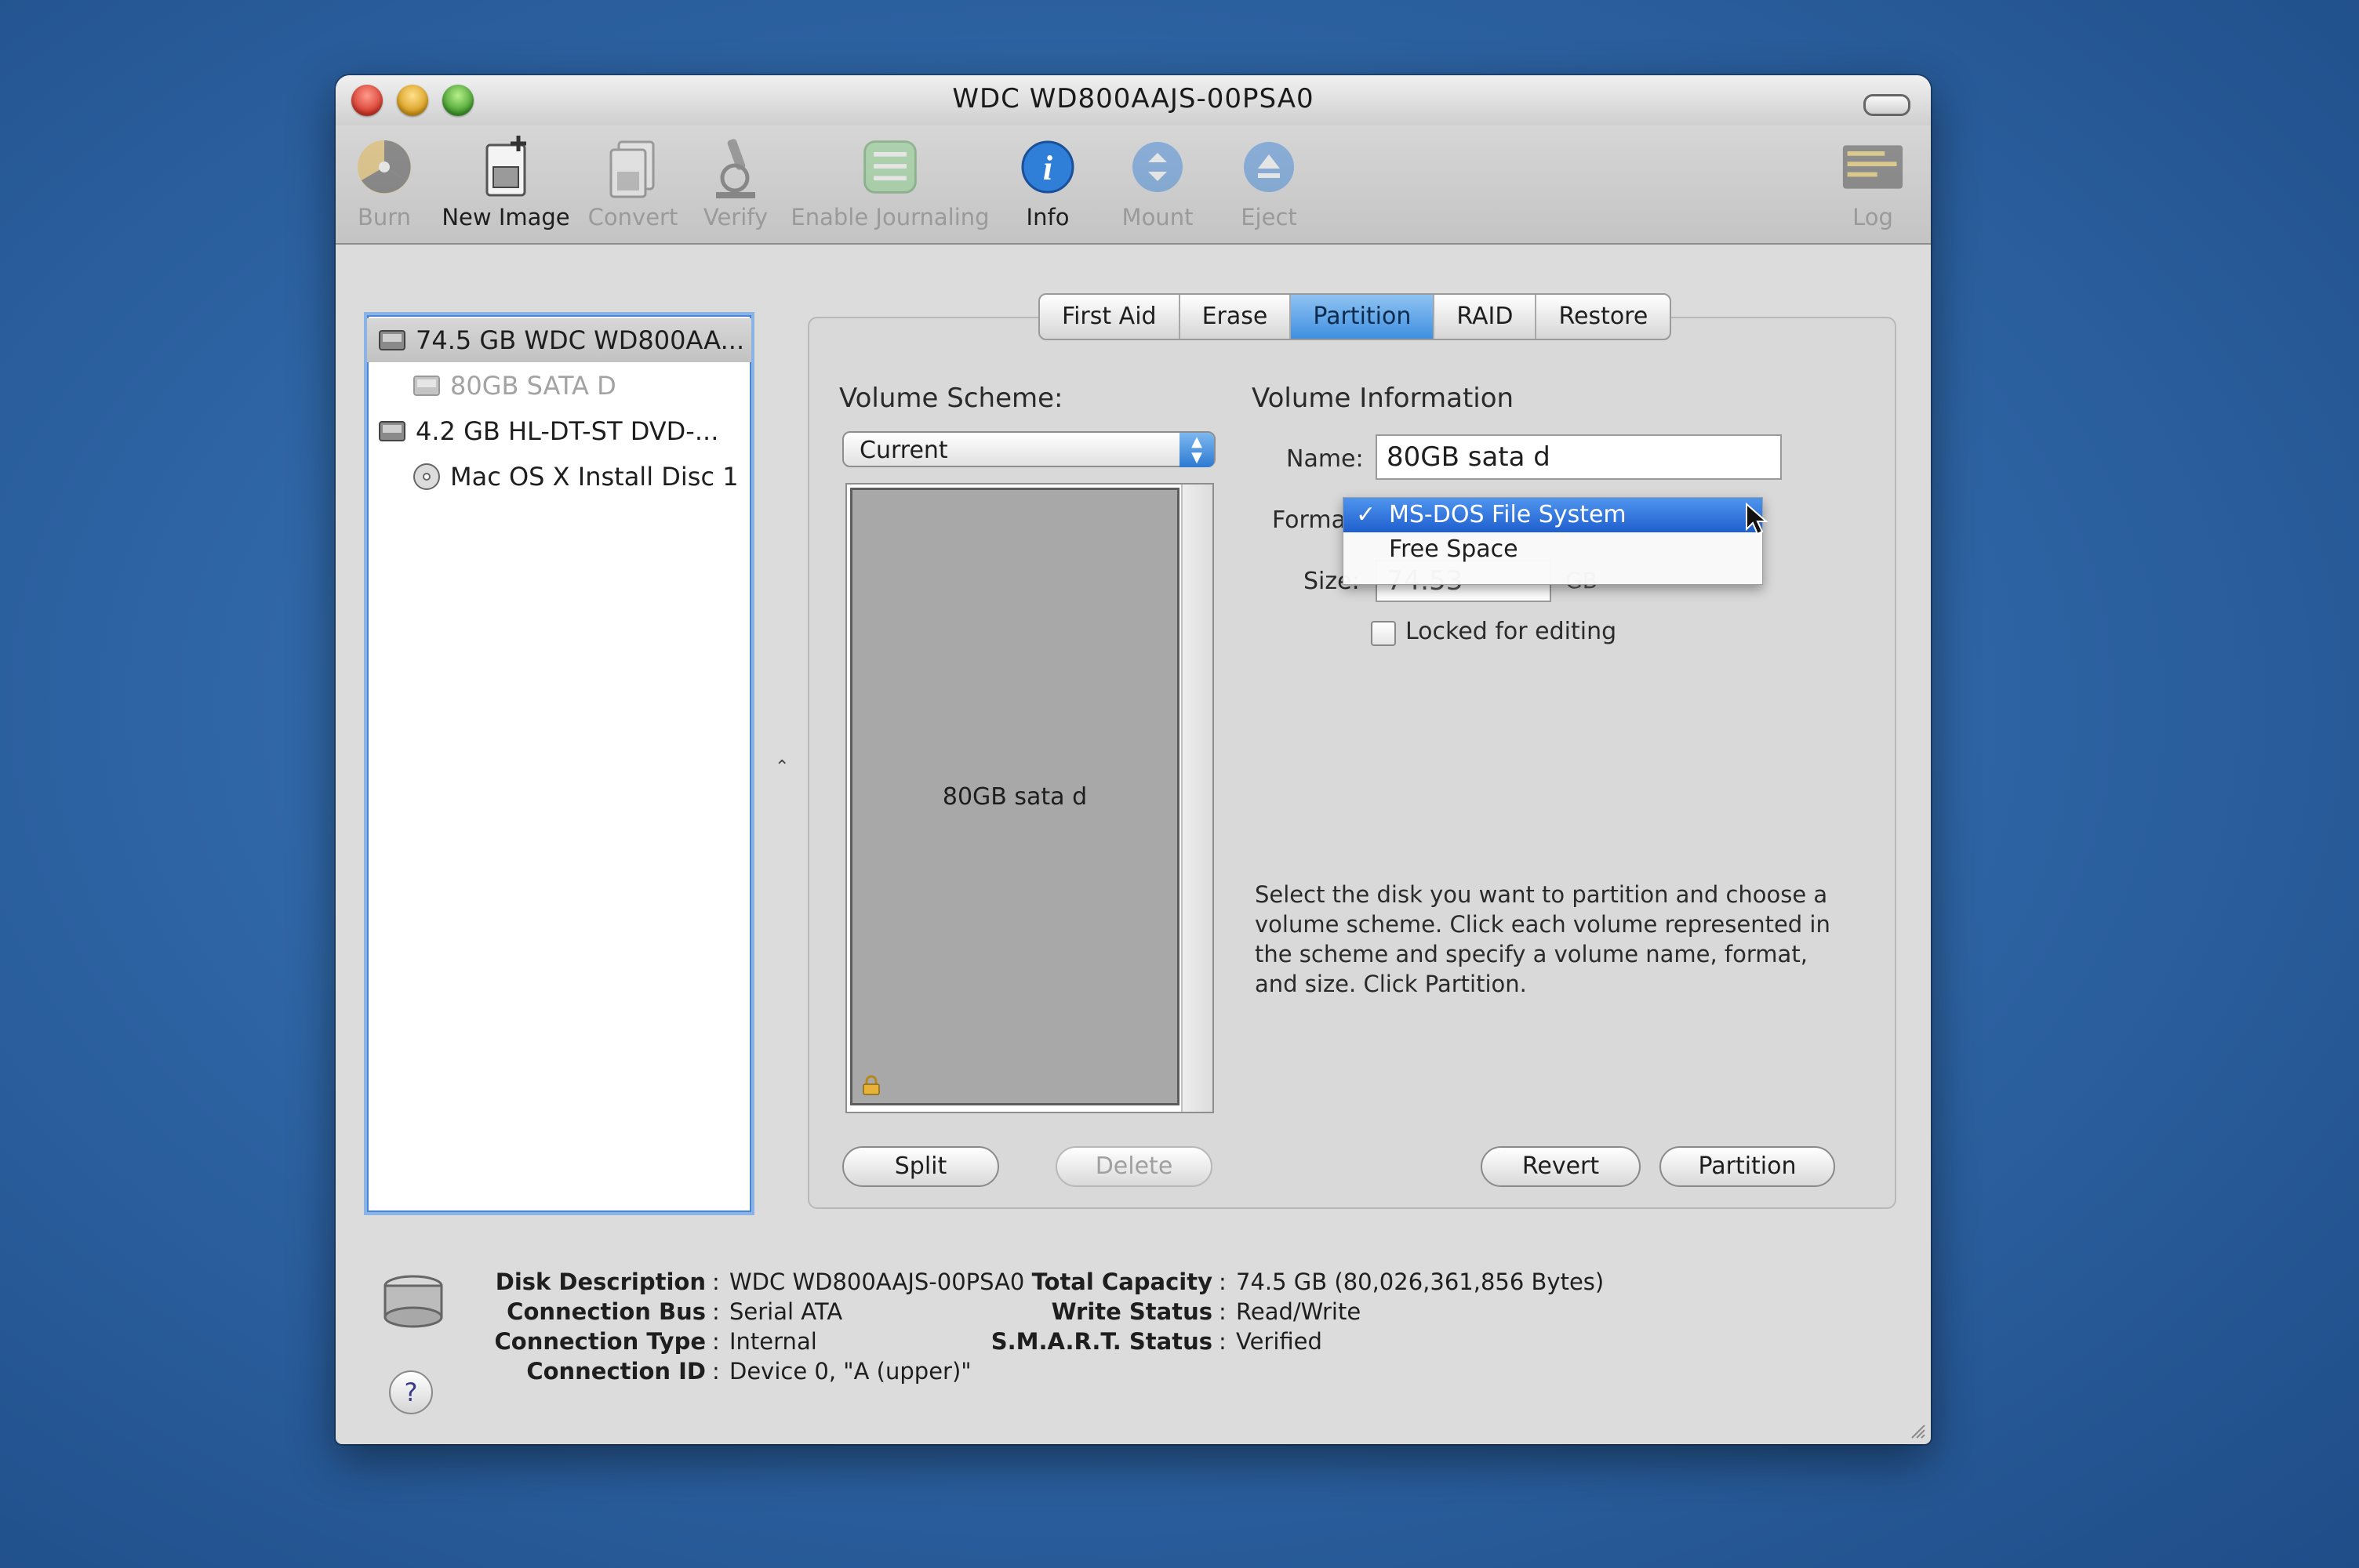  I want to click on info-value: Internal, so click(773, 1341).